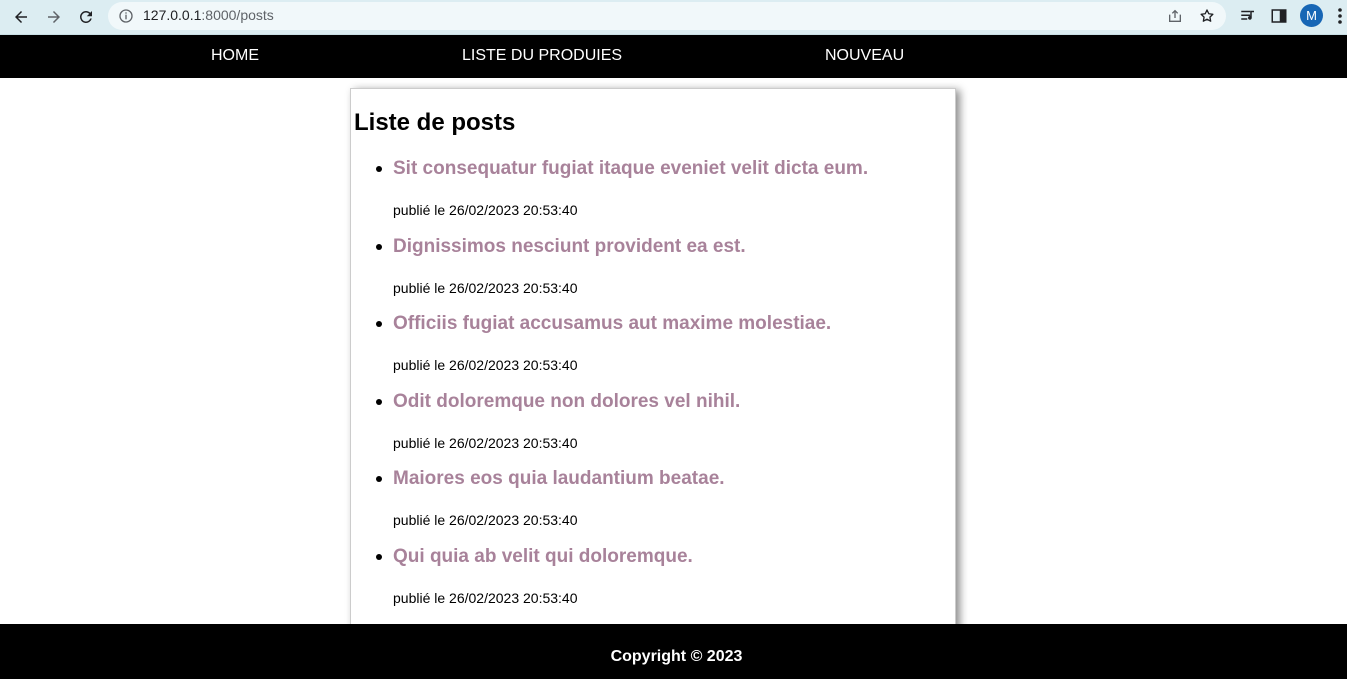  I want to click on more-vert-icon, so click(1340, 16).